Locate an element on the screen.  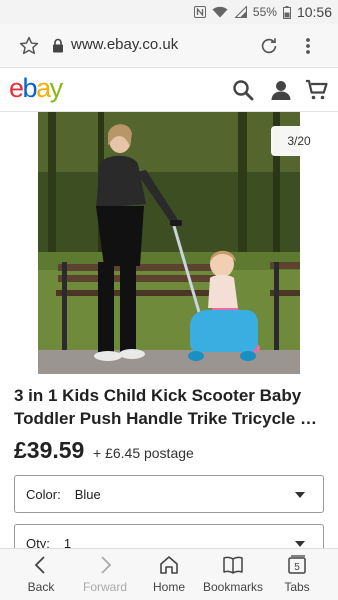
url-field: www.ebay.co.uk is located at coordinates (124, 44).